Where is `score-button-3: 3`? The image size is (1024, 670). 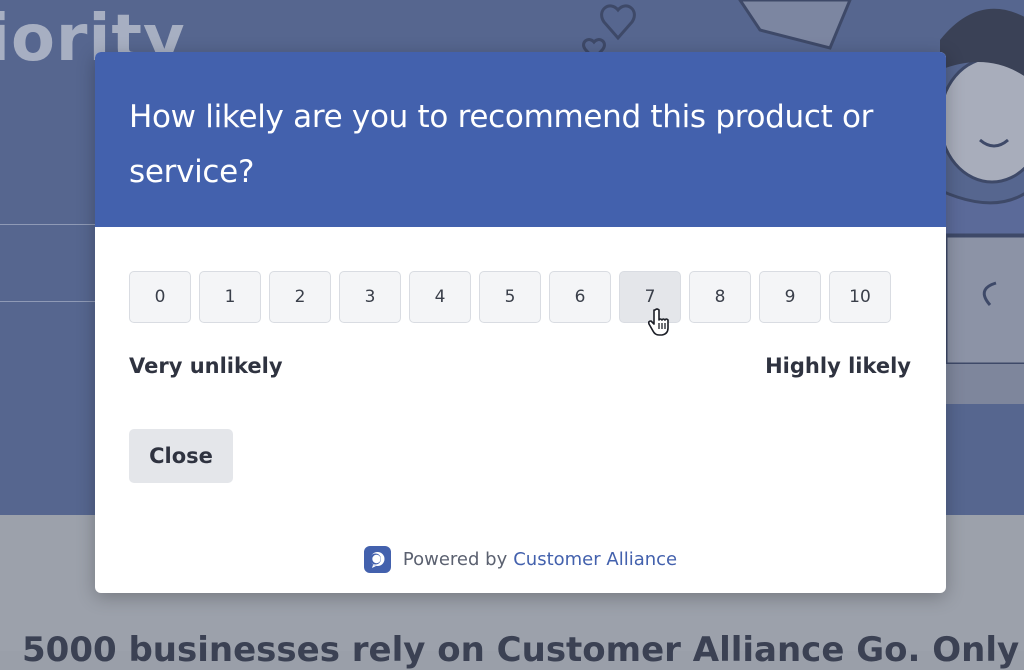
score-button-3: 3 is located at coordinates (370, 297).